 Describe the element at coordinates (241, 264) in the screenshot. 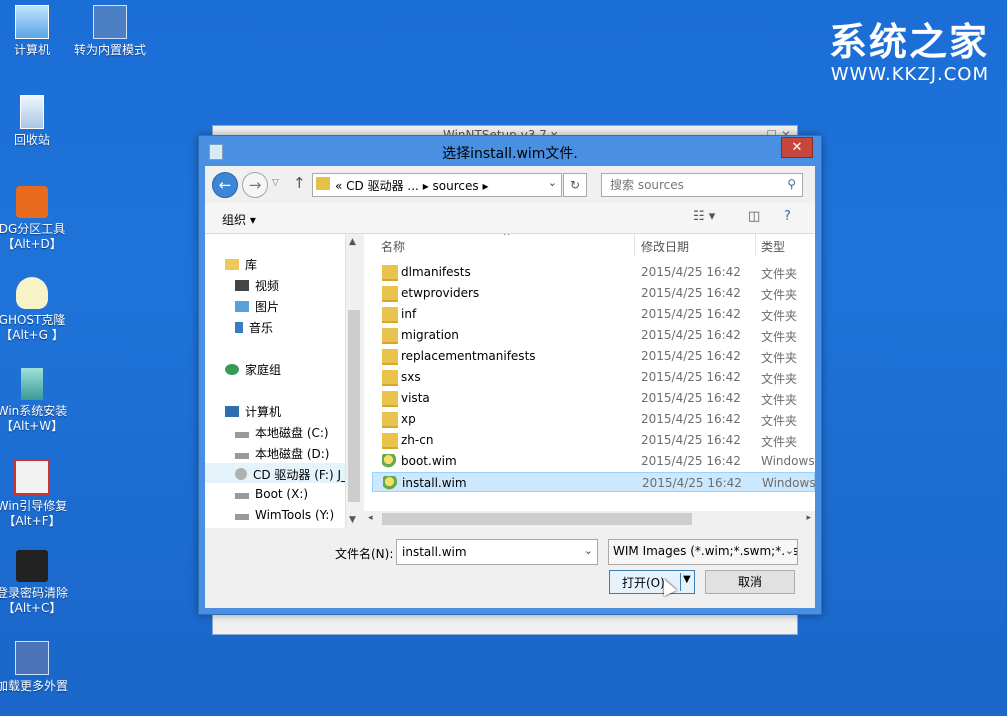

I see `nav-item-library: 库` at that location.